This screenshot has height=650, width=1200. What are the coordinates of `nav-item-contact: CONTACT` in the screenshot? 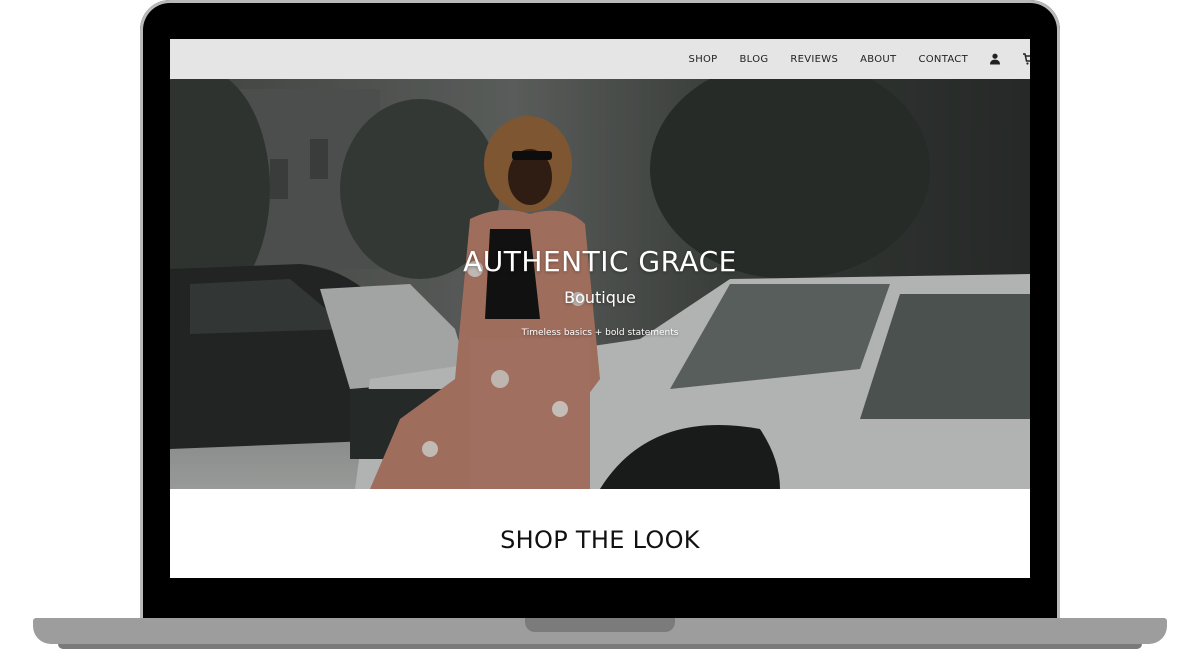 It's located at (943, 59).